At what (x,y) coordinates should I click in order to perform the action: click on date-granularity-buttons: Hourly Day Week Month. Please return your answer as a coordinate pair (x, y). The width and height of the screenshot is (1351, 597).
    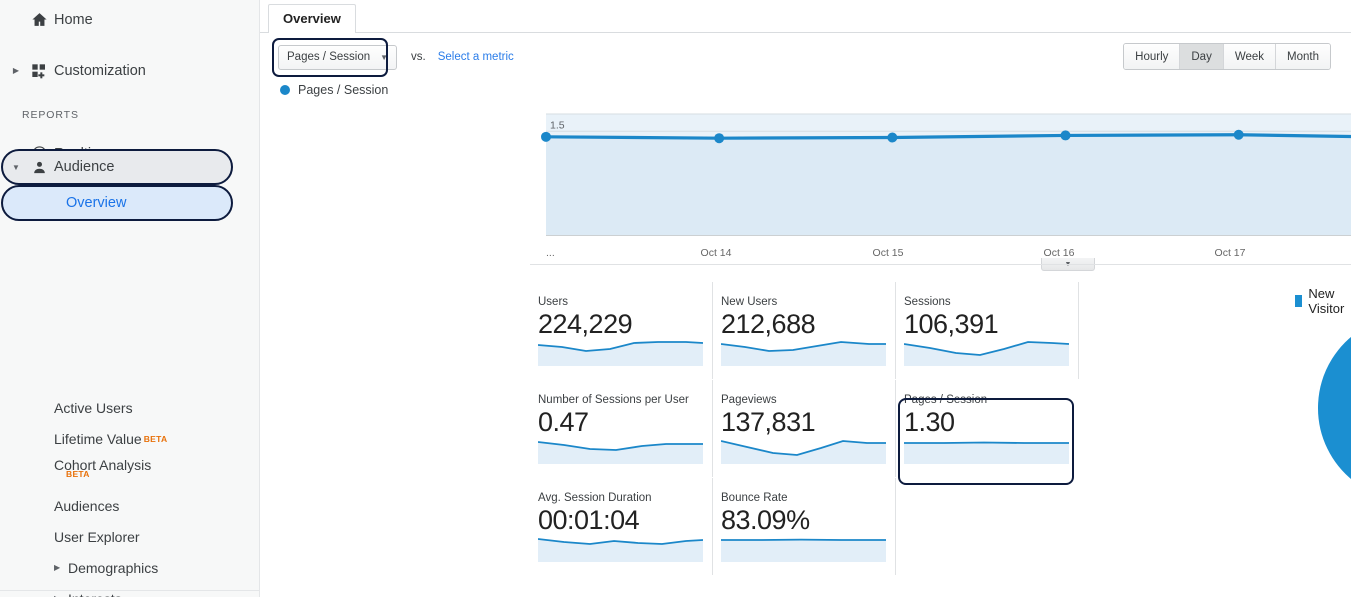
    Looking at the image, I should click on (1227, 56).